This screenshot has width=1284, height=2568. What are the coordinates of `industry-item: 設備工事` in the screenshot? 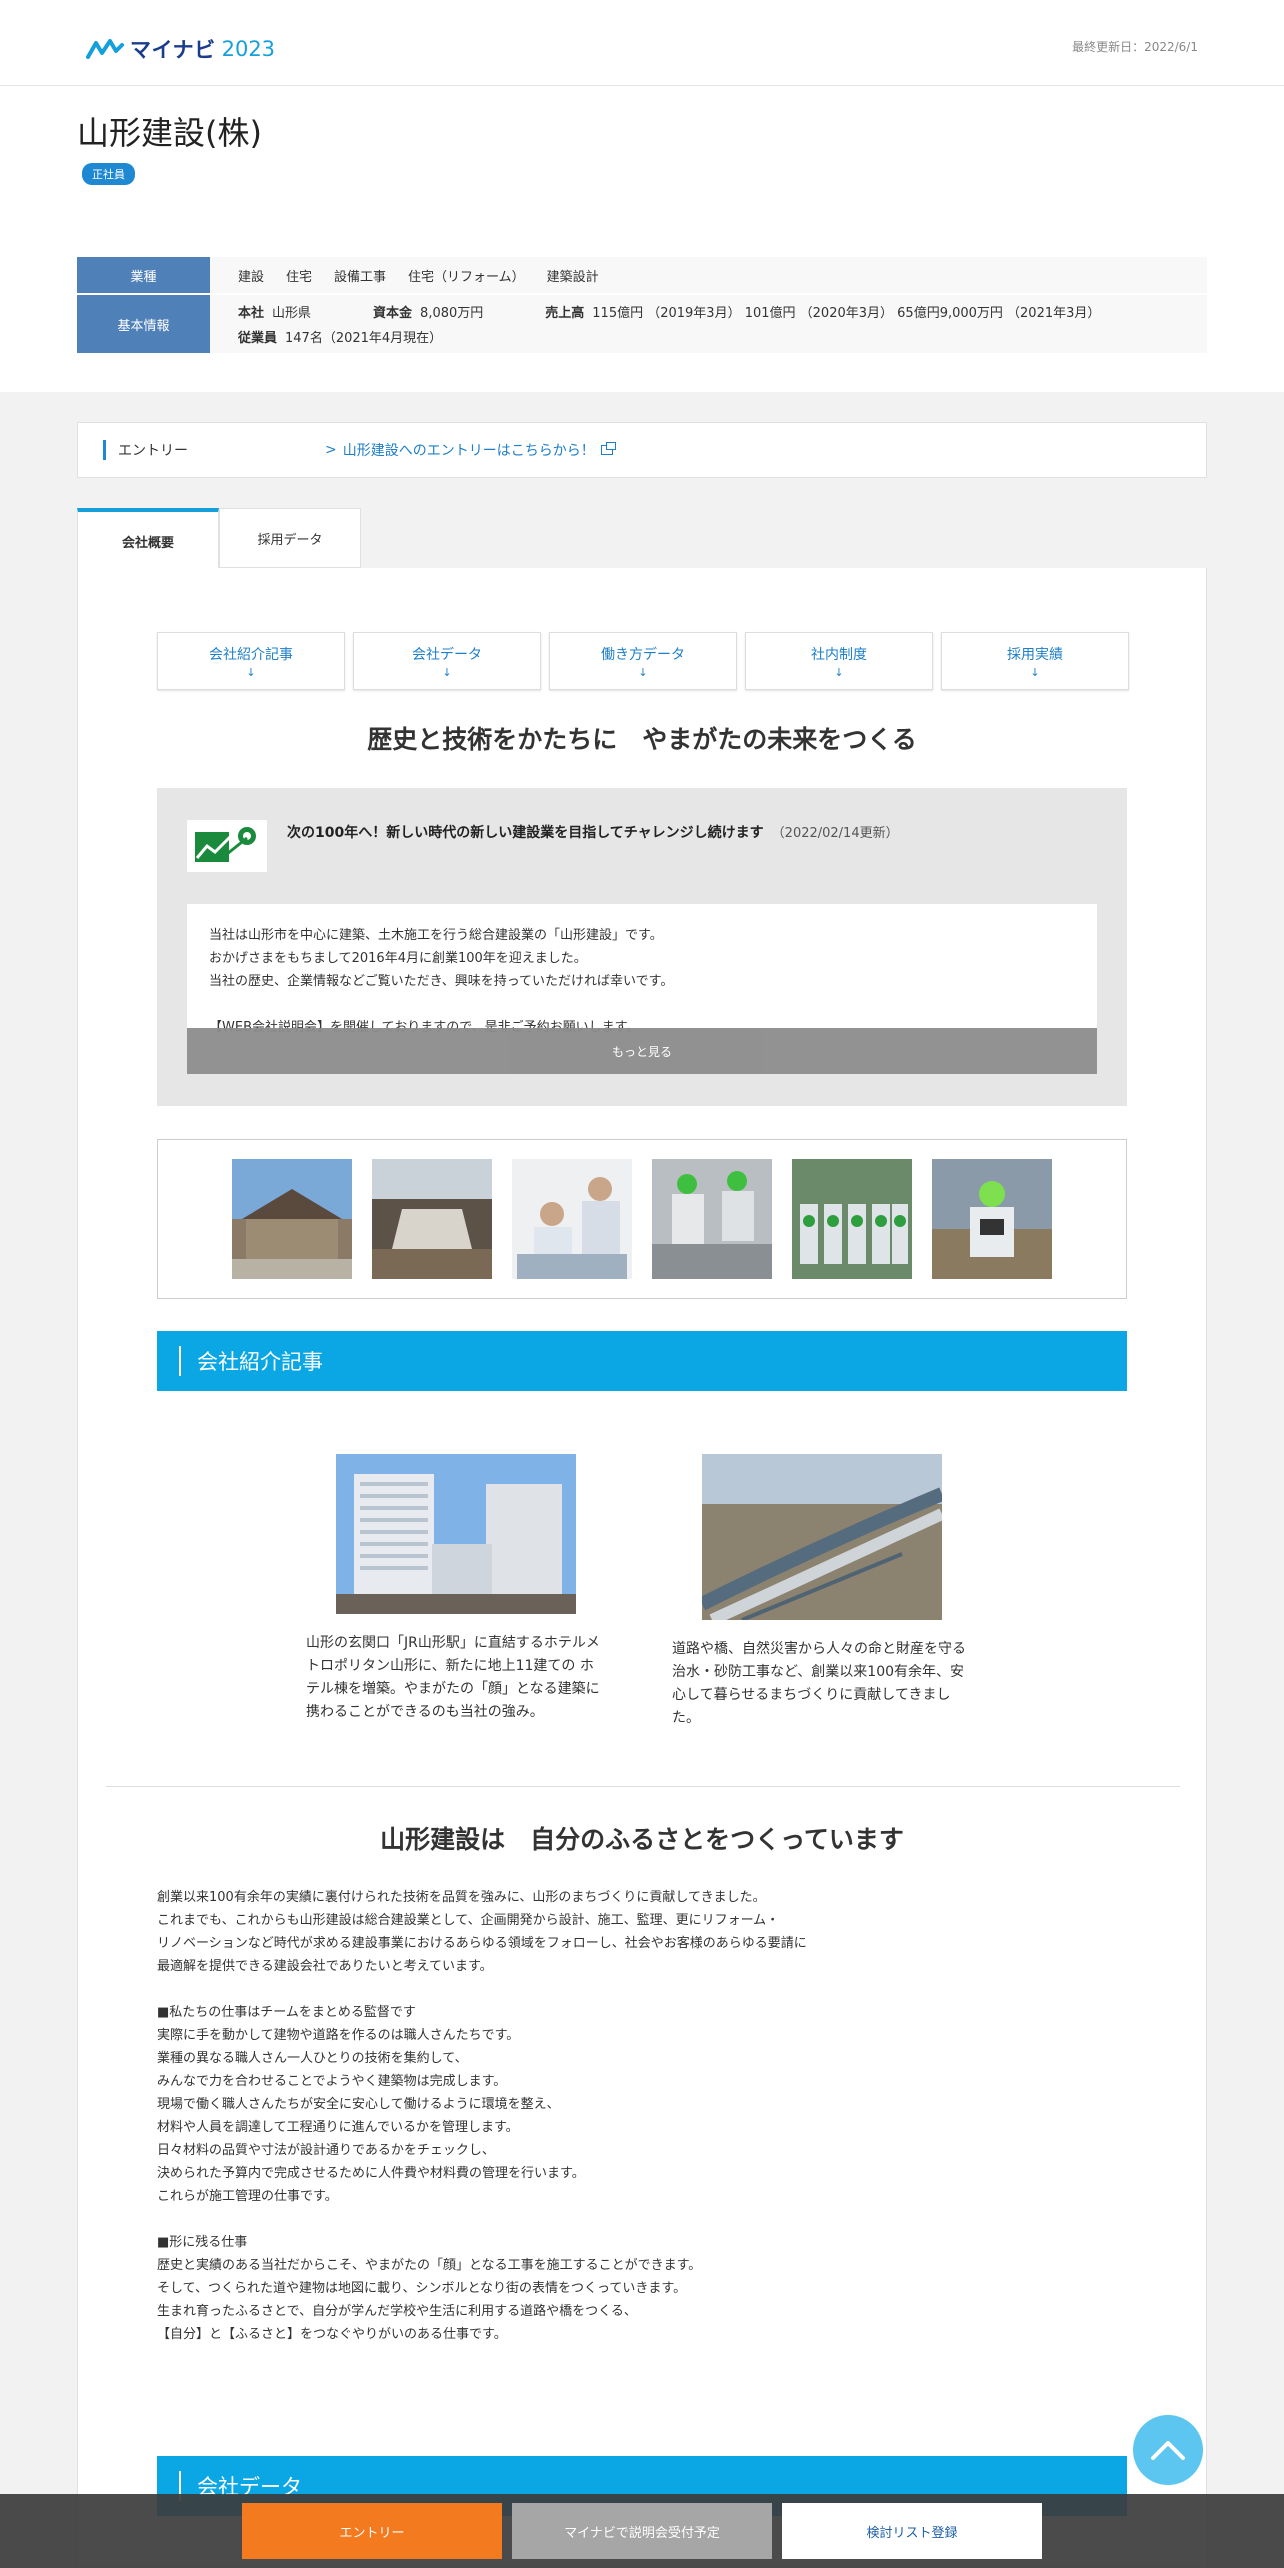 It's located at (360, 277).